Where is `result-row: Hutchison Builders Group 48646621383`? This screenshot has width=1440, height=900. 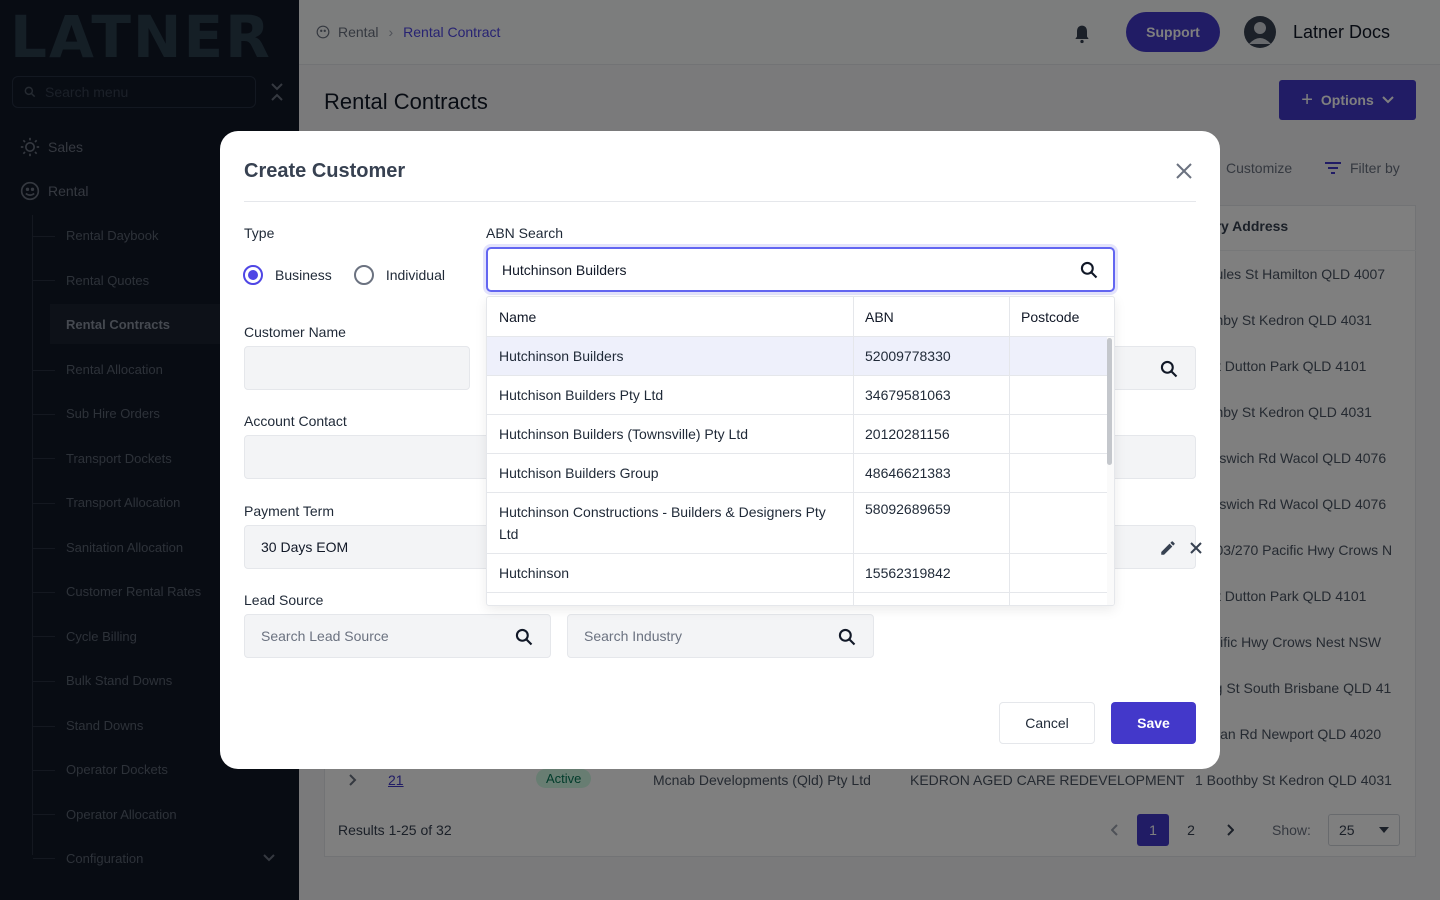 result-row: Hutchison Builders Group 48646621383 is located at coordinates (797, 473).